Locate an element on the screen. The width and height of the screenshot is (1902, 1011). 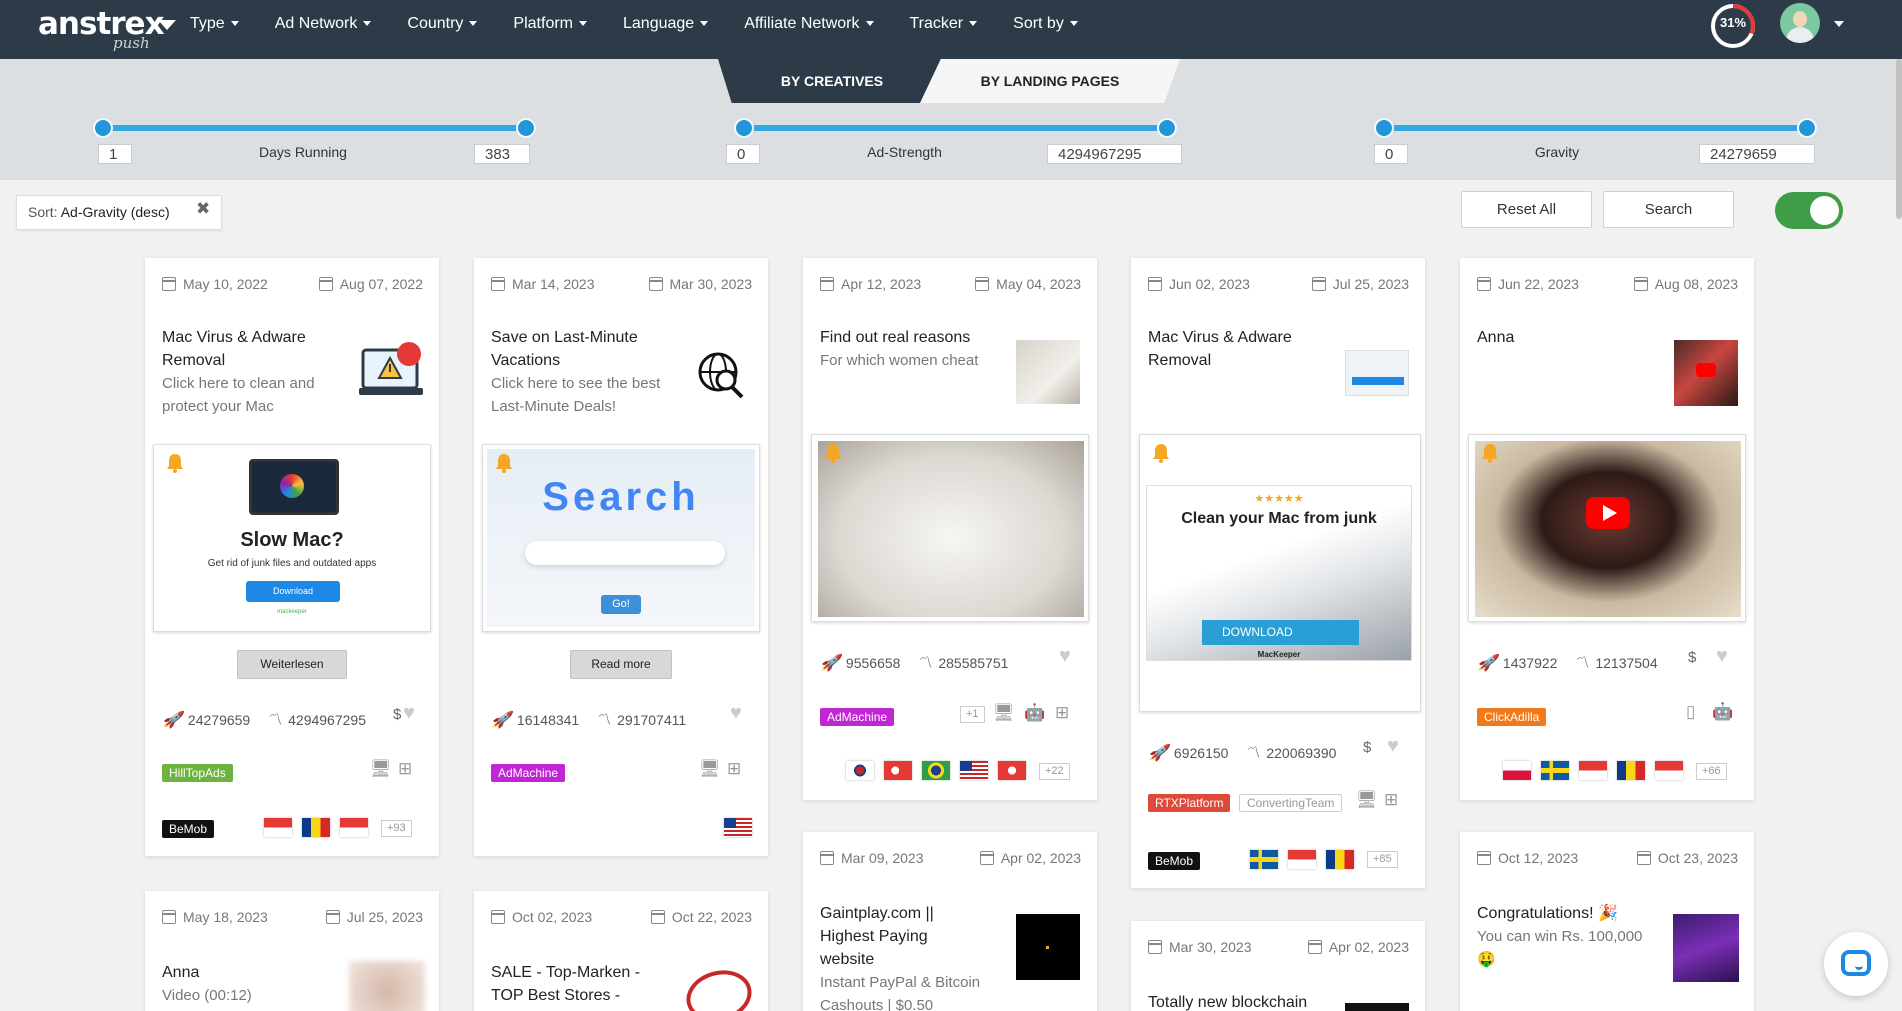
dollar-icon: $ is located at coordinates (1367, 747).